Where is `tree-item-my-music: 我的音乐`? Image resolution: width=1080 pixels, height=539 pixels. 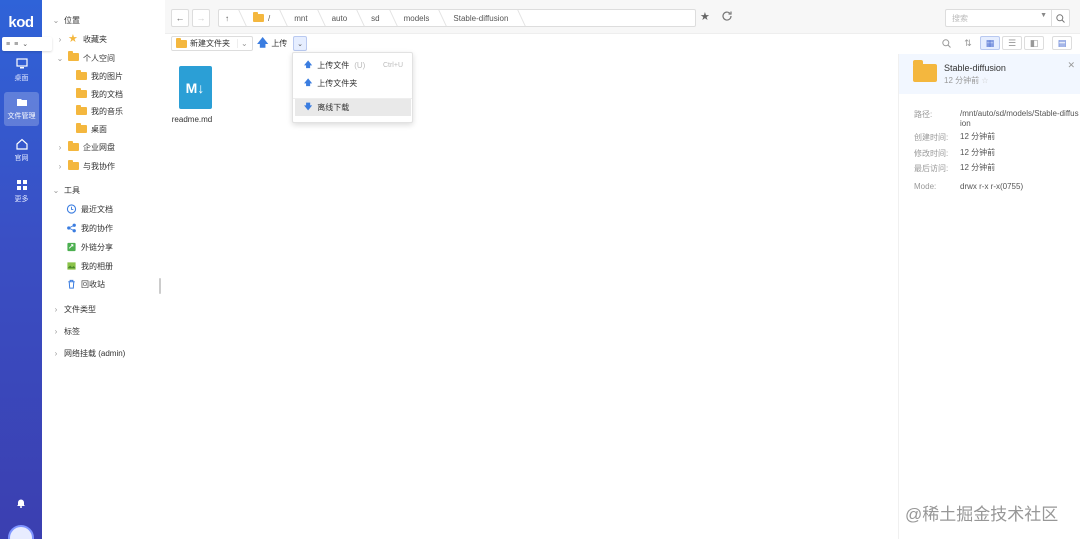
tree-item-my-music: 我的音乐 is located at coordinates (99, 111).